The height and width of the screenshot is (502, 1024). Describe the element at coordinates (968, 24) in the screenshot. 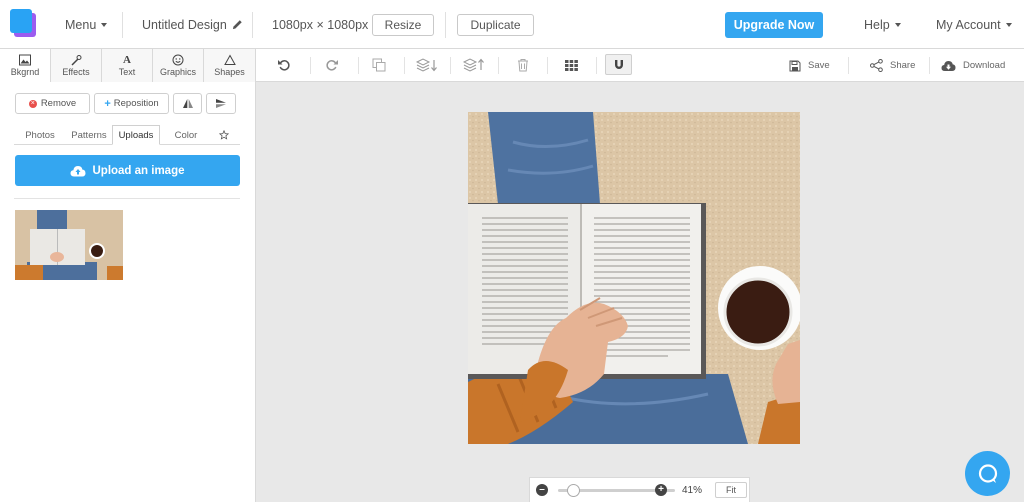

I see `account-label: My Account` at that location.